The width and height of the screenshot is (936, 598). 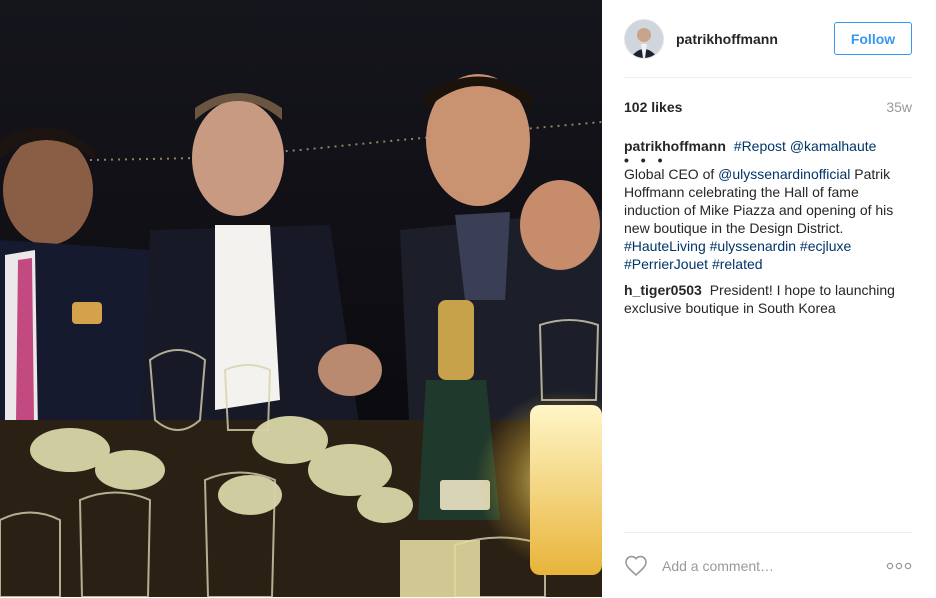 What do you see at coordinates (899, 107) in the screenshot?
I see `post-age: 35w` at bounding box center [899, 107].